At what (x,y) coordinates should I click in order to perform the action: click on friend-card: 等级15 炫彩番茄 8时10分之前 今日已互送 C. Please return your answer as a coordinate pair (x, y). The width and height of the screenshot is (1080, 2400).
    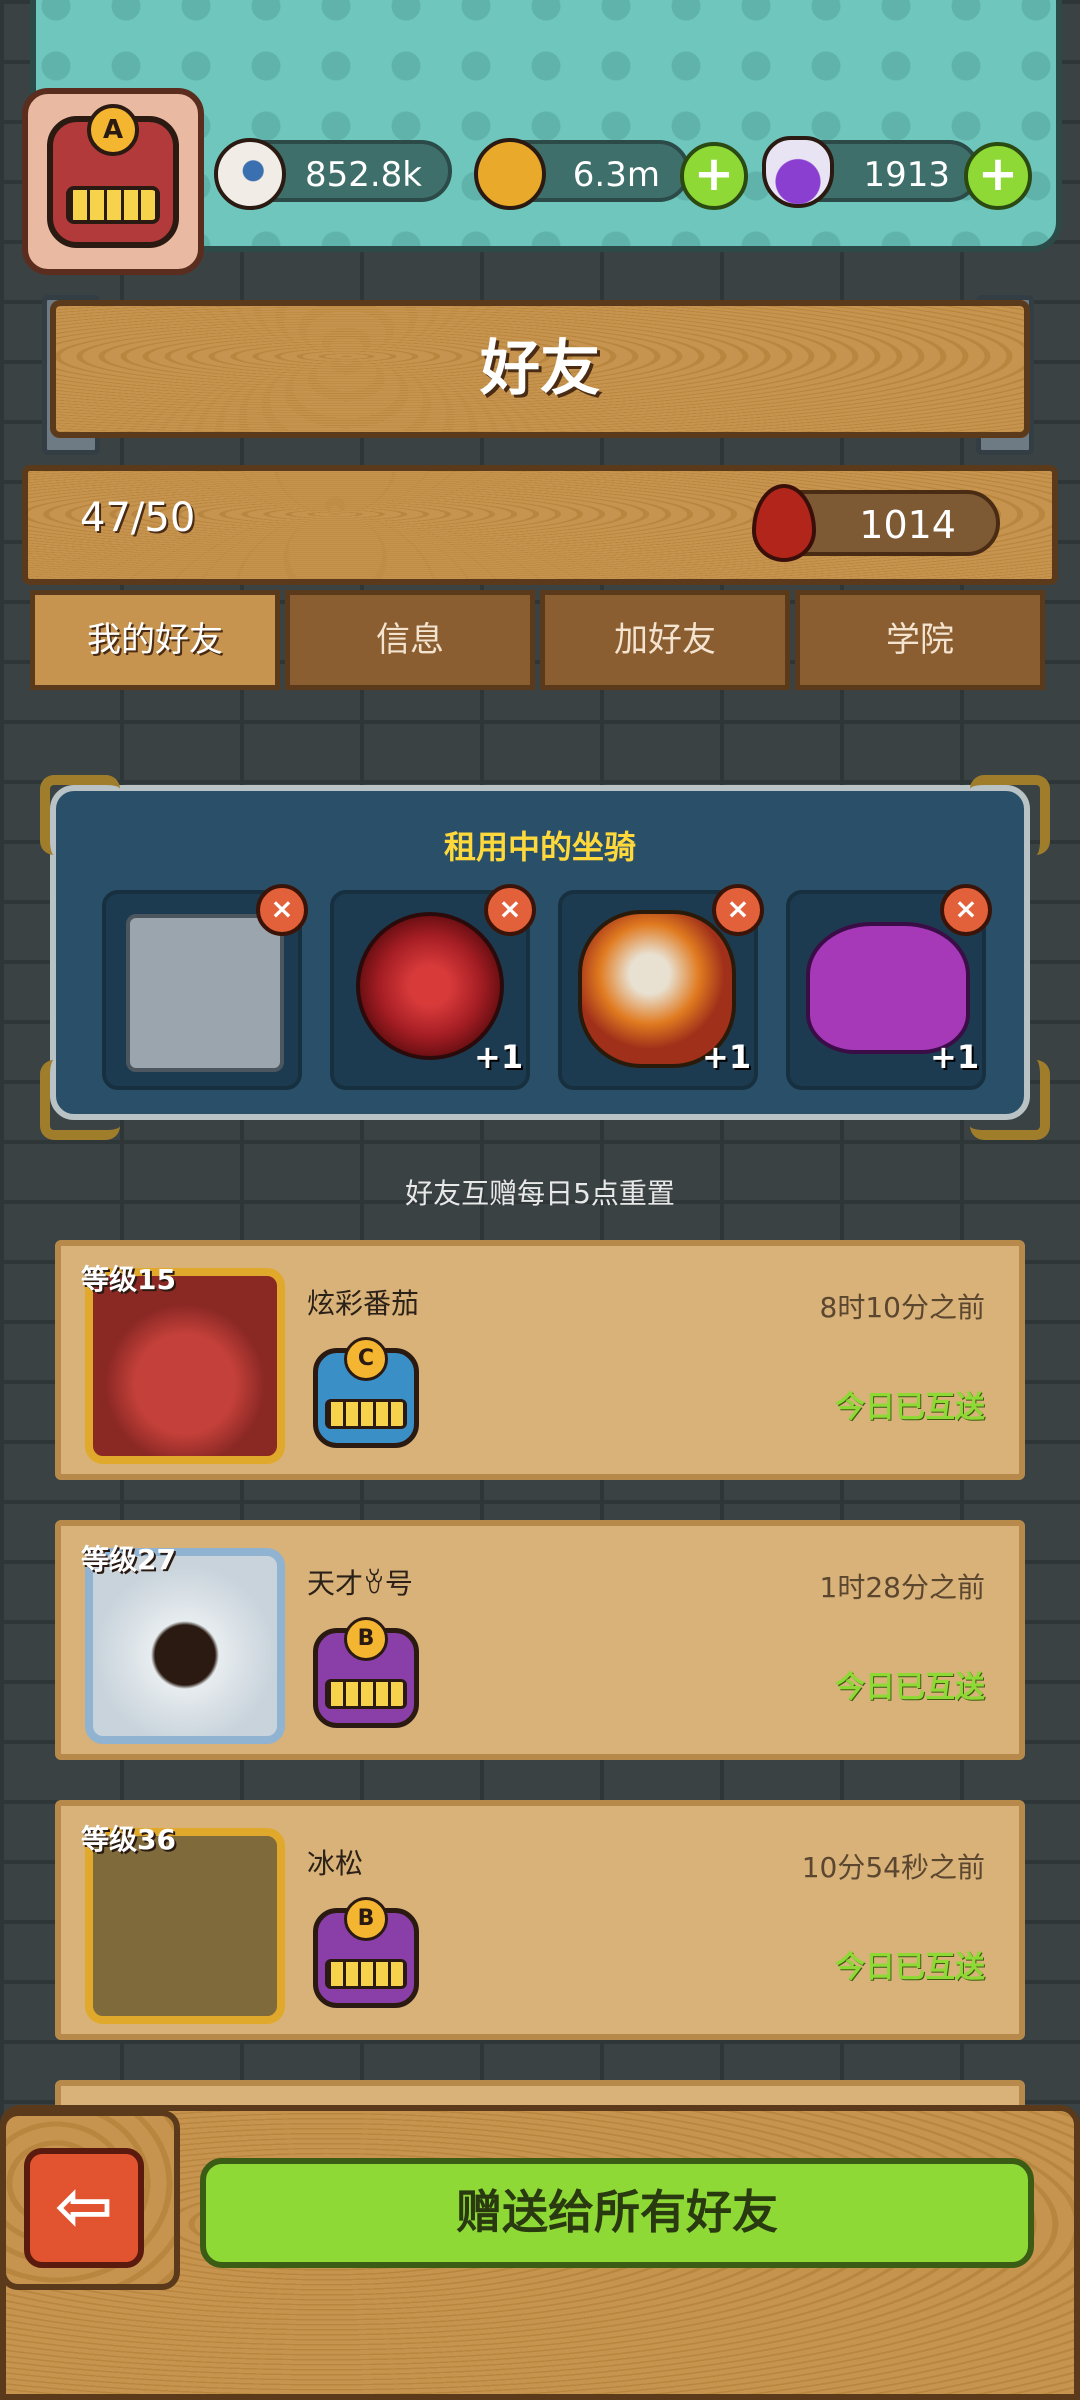
    Looking at the image, I should click on (540, 1360).